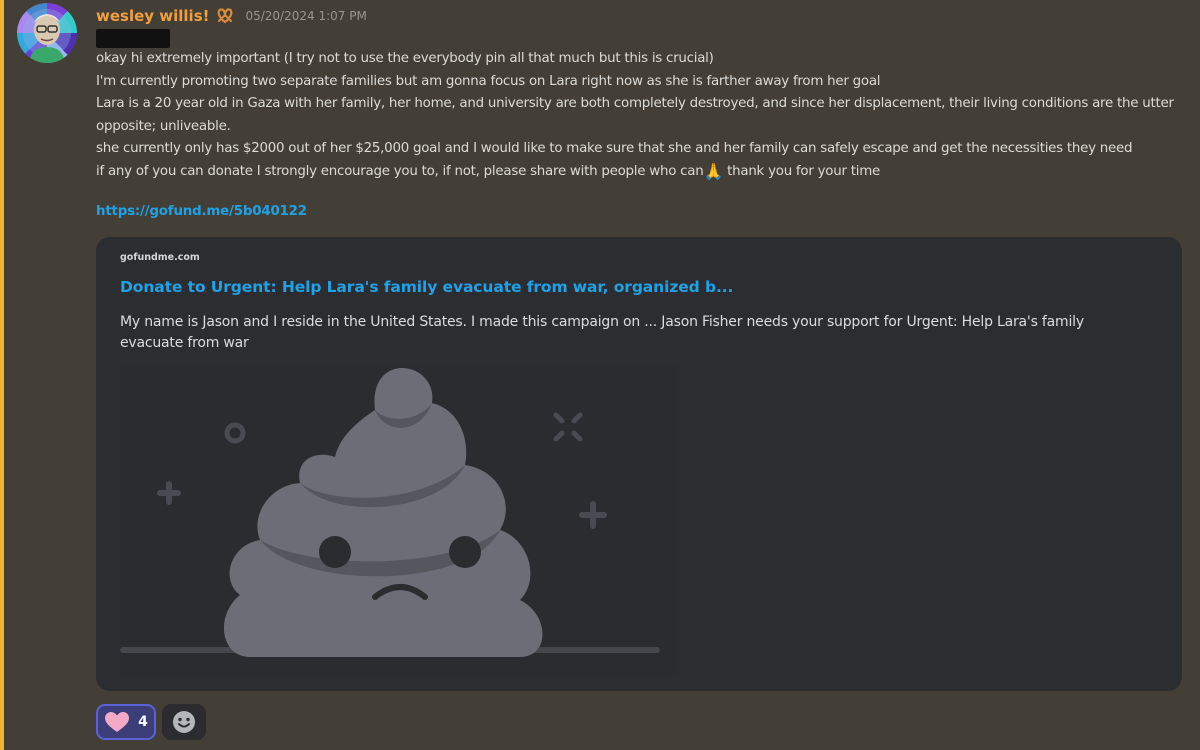  I want to click on reactions-bar: 4, so click(151, 722).